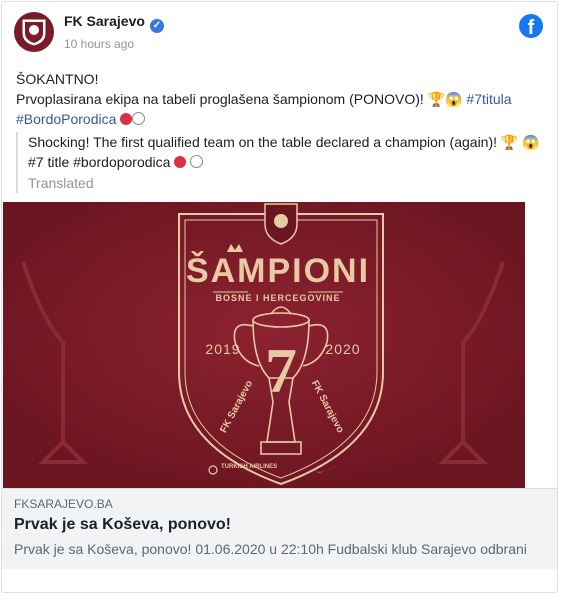  I want to click on page-name-text: FK Sarajevo, so click(104, 21).